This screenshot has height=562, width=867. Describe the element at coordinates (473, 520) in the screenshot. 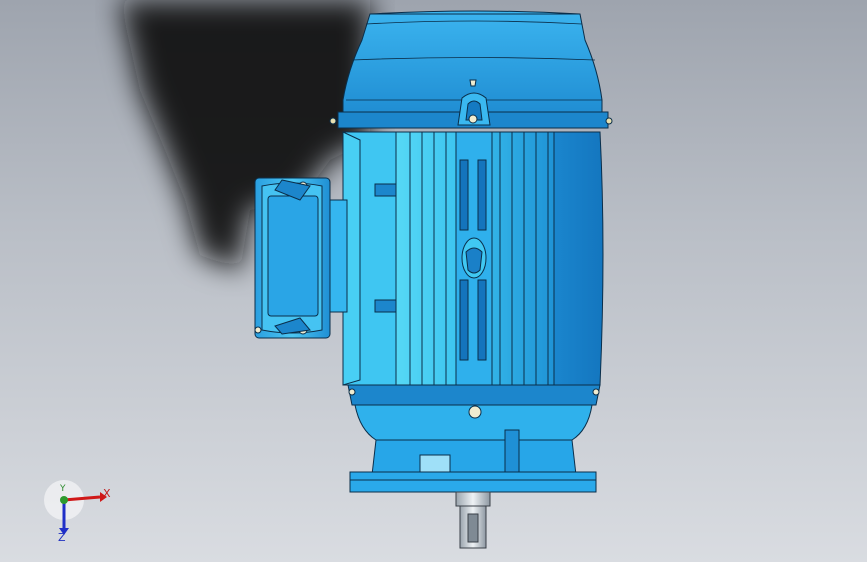

I see `output-shaft` at that location.